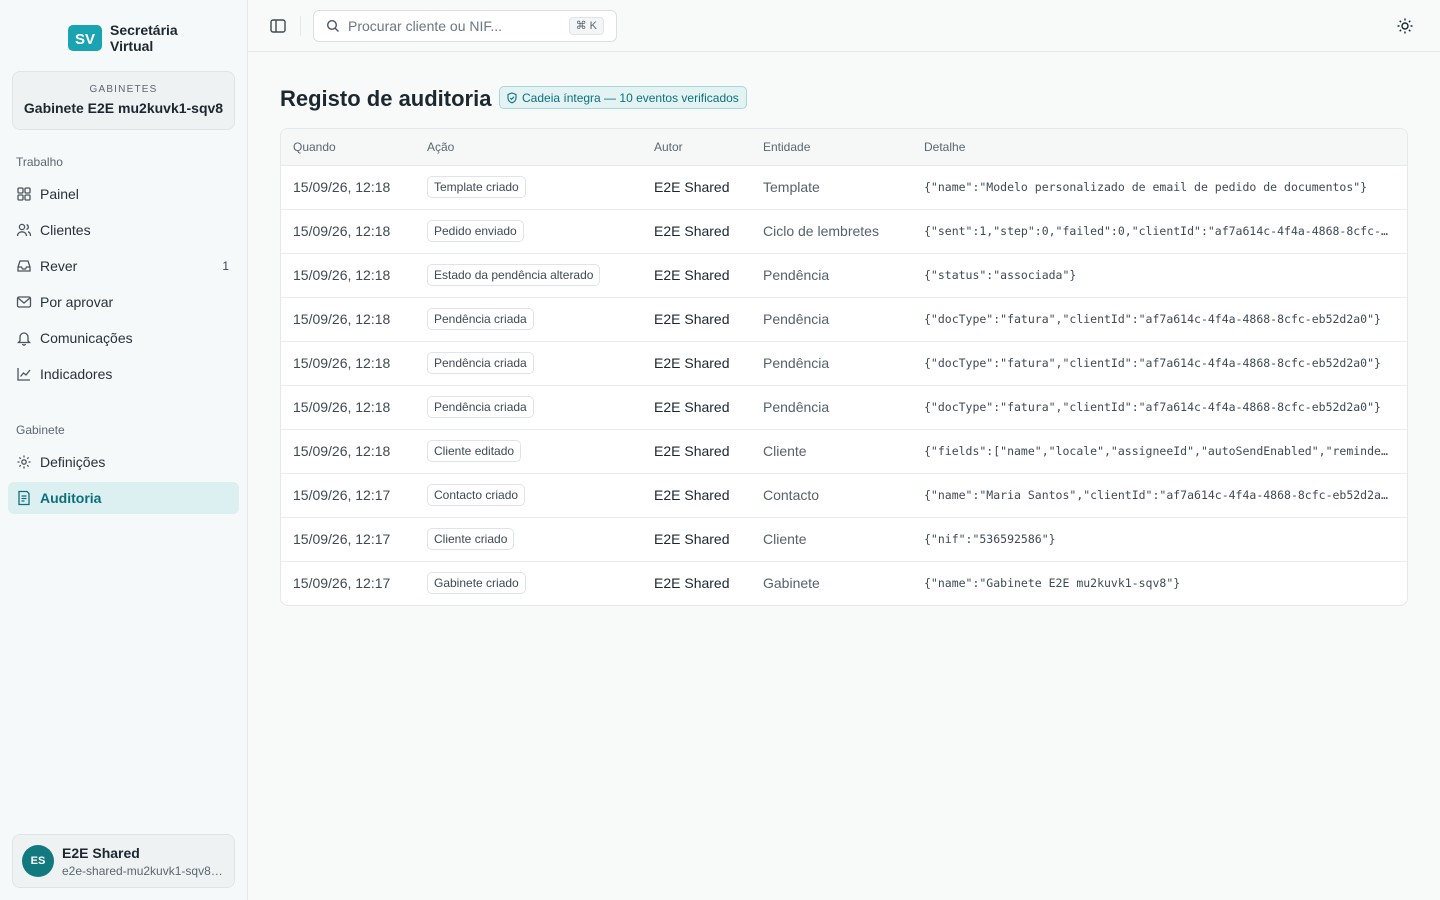 The width and height of the screenshot is (1440, 900). What do you see at coordinates (1159, 274) in the screenshot?
I see `cell-detail: {"status":"associada"}` at bounding box center [1159, 274].